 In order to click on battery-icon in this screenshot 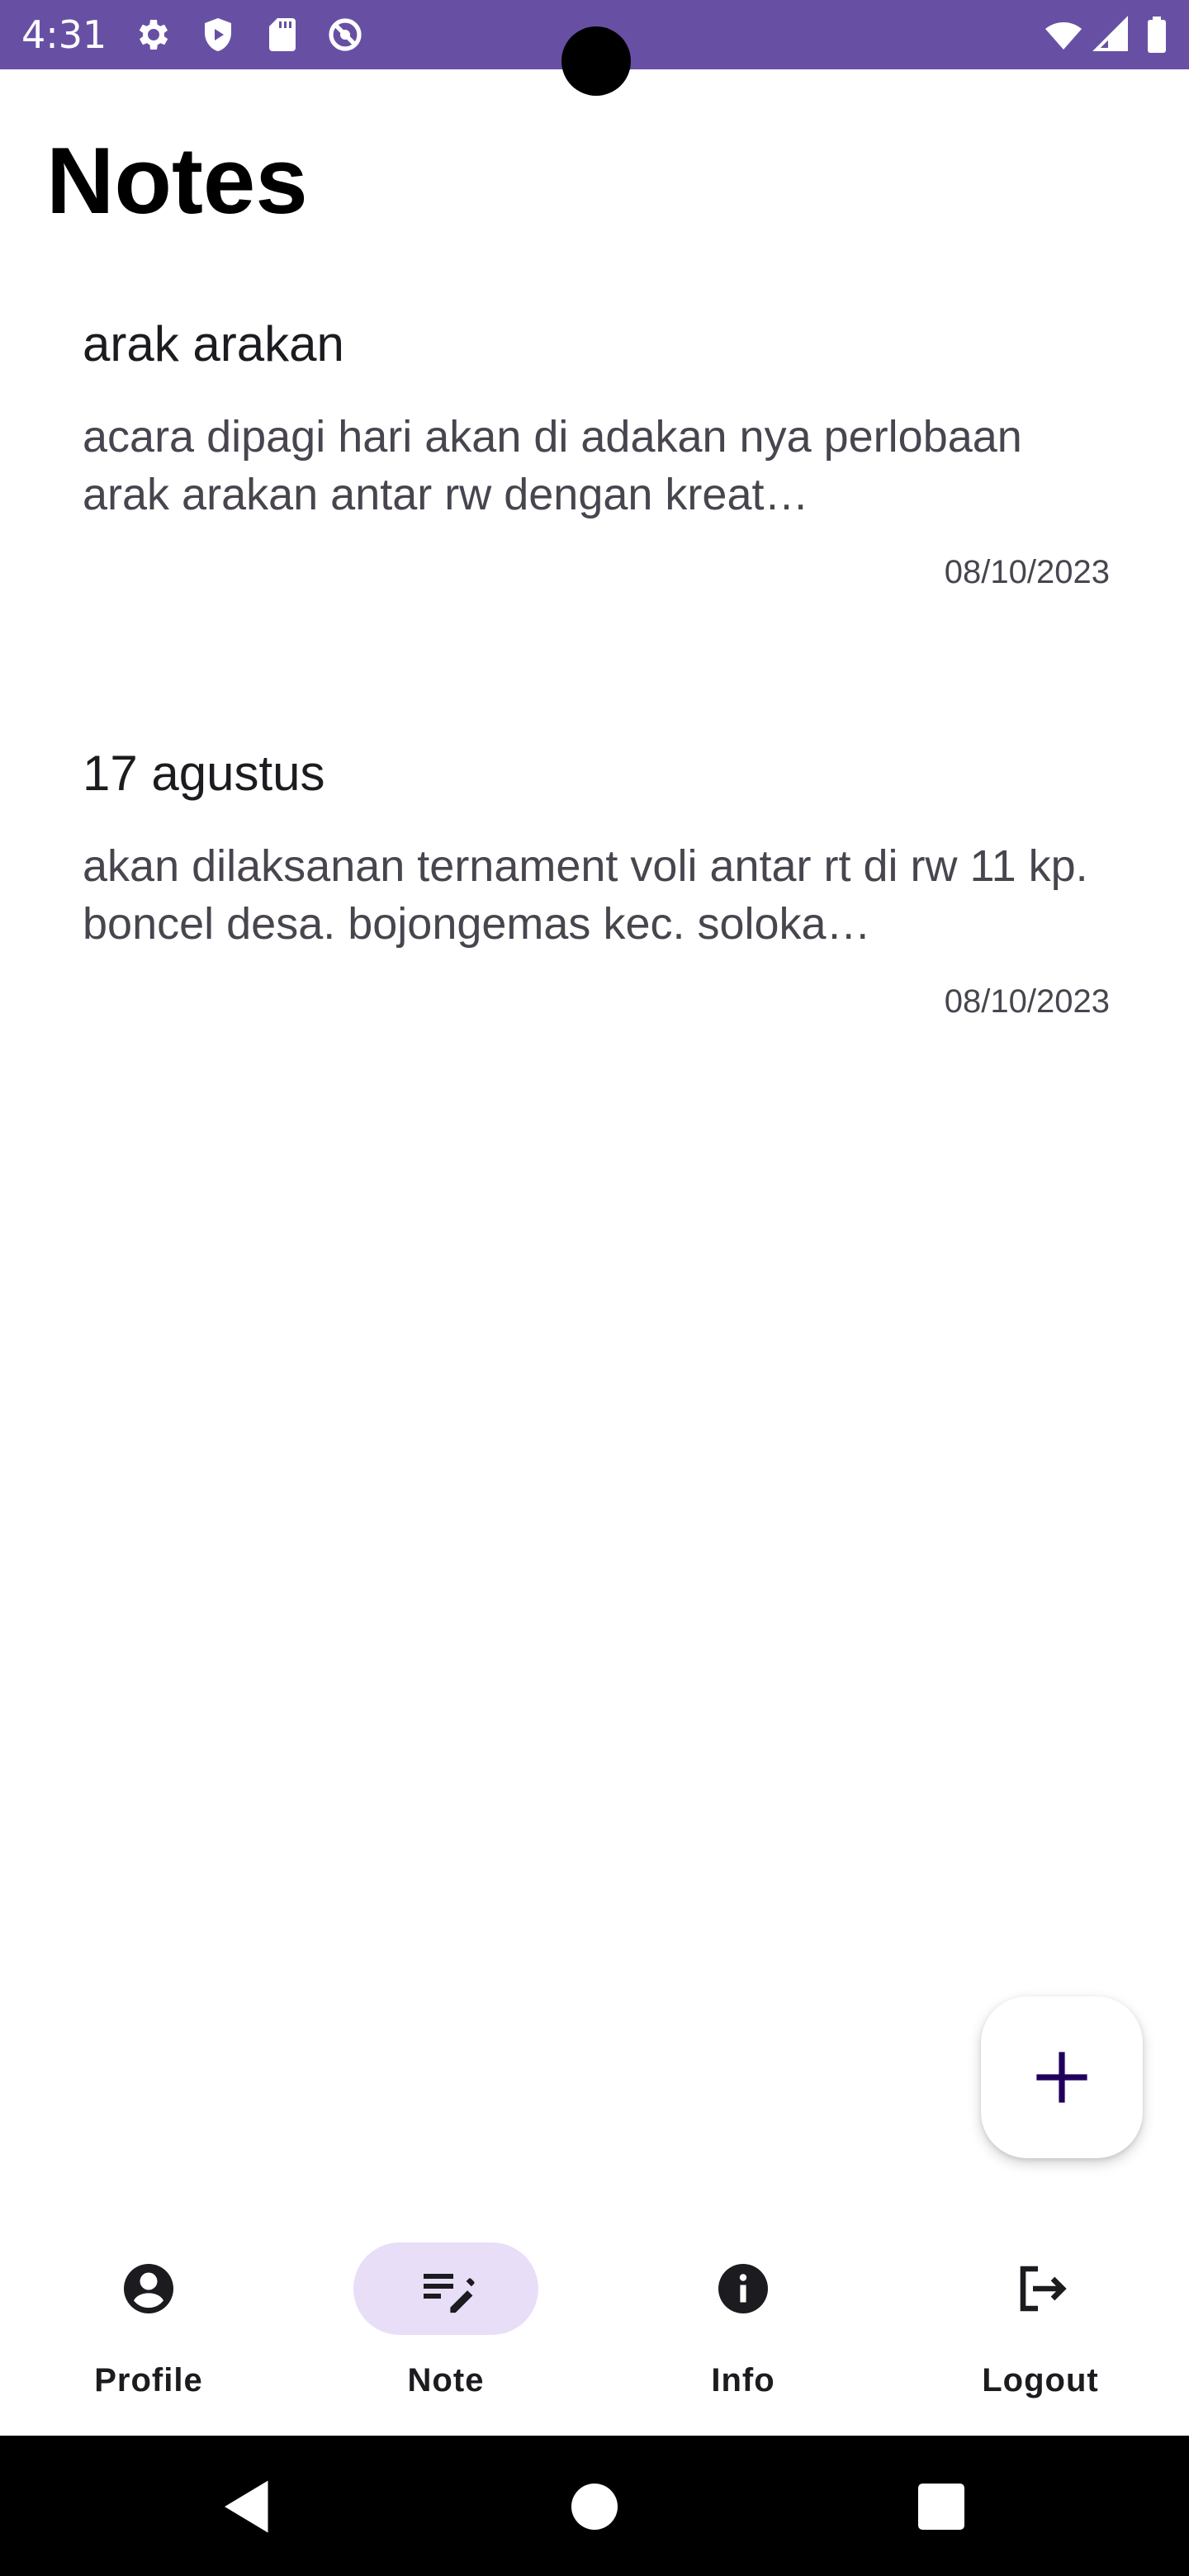, I will do `click(1157, 34)`.